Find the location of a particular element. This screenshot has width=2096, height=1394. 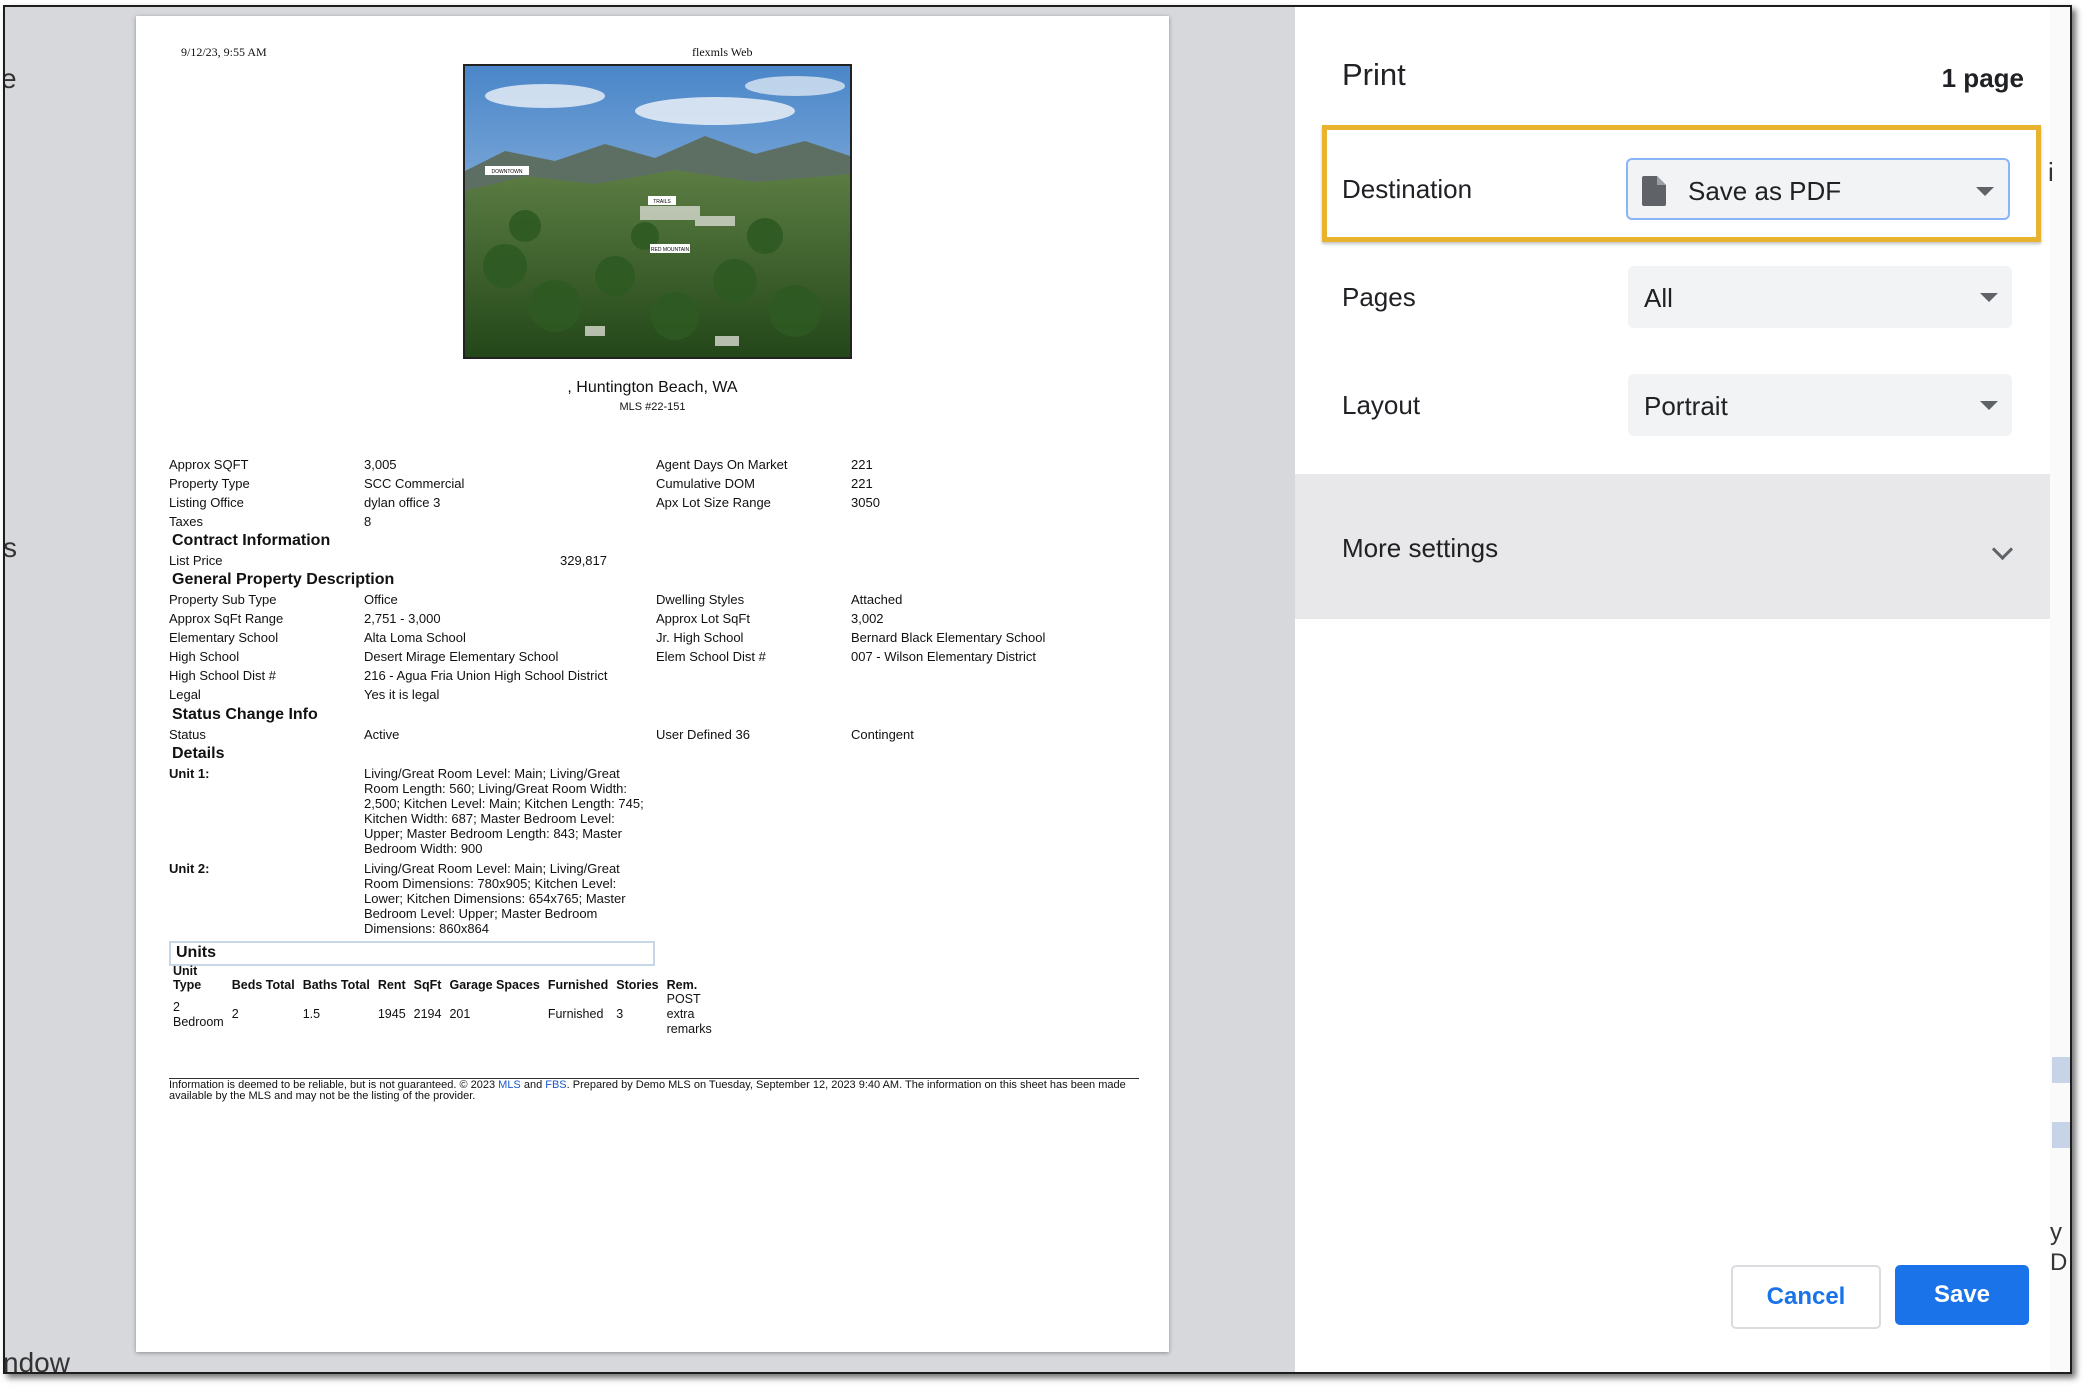

print-site-name: flexmls Web is located at coordinates (722, 52).